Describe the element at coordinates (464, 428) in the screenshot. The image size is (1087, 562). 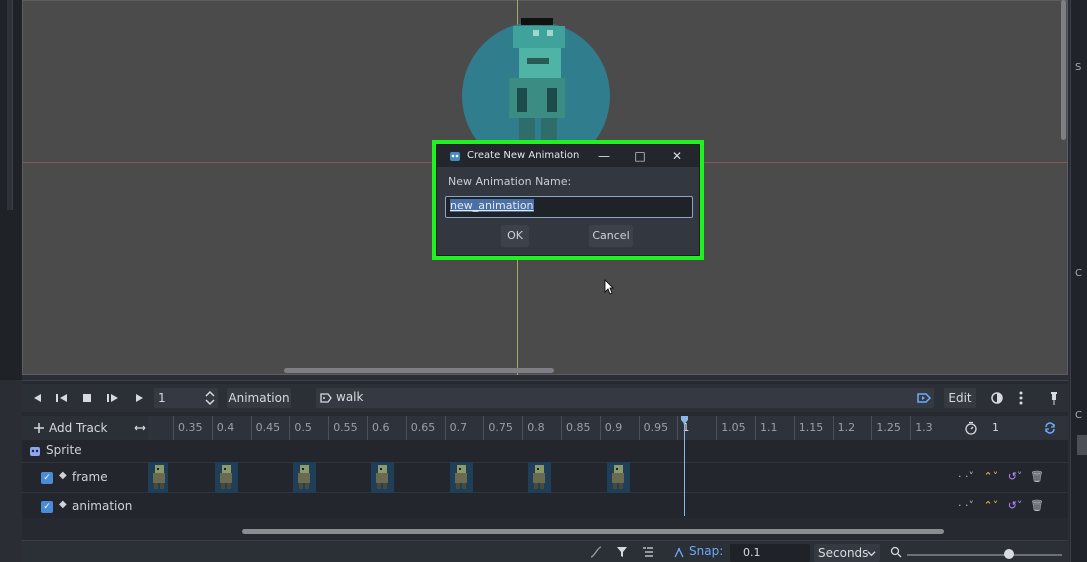
I see `ruler-tick-label: 0.7` at that location.